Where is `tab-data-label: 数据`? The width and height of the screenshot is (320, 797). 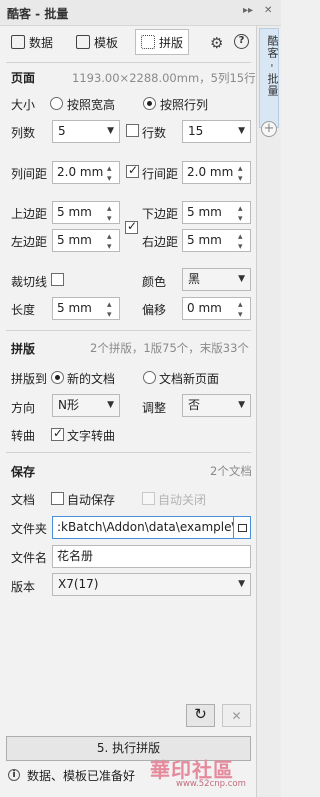 tab-data-label: 数据 is located at coordinates (41, 42).